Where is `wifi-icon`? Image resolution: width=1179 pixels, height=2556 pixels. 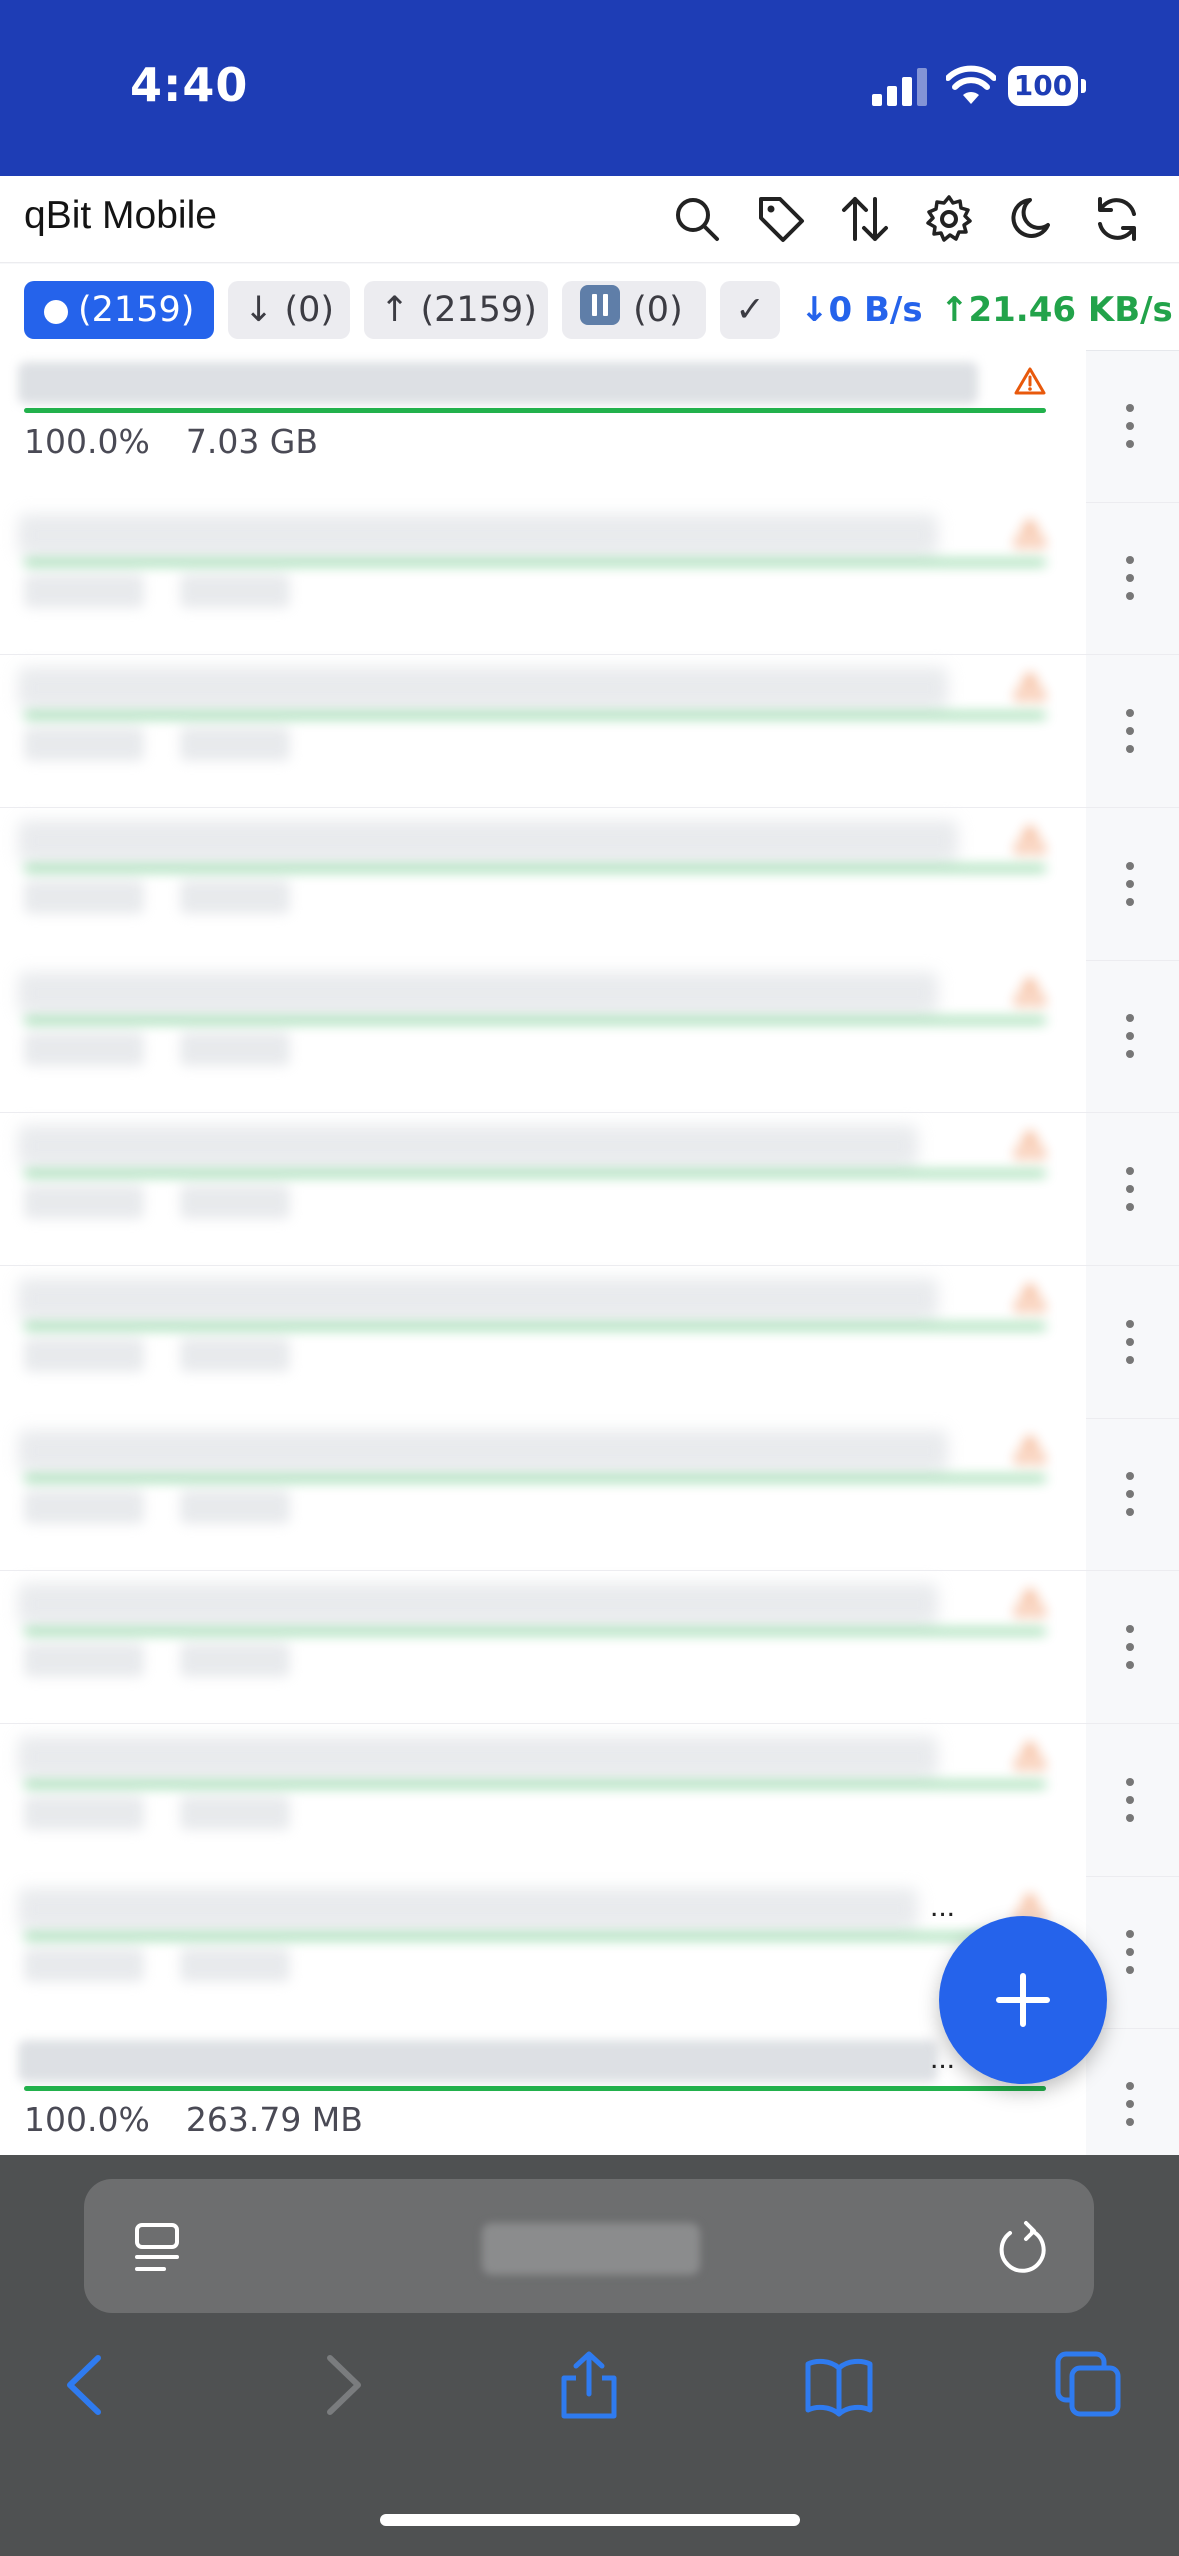 wifi-icon is located at coordinates (971, 84).